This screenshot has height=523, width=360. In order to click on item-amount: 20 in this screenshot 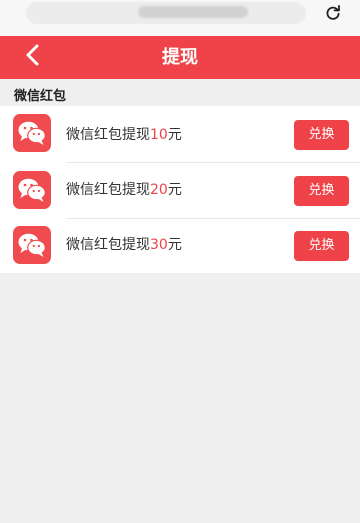, I will do `click(159, 190)`.